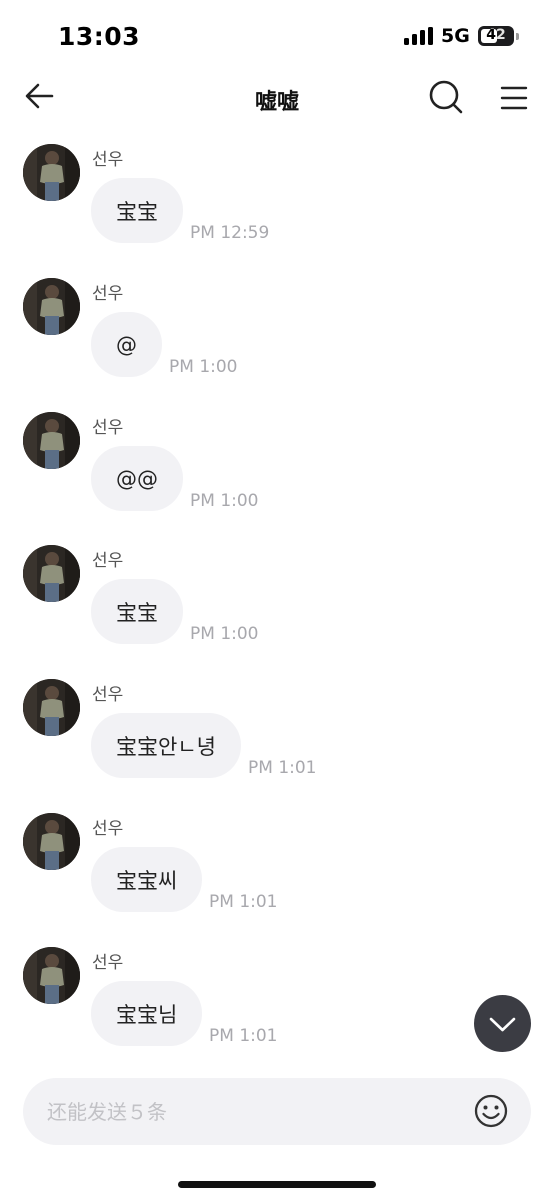  What do you see at coordinates (277, 732) in the screenshot?
I see `message-row: 선우 宝宝안ㄴ녕 PM 1:01` at bounding box center [277, 732].